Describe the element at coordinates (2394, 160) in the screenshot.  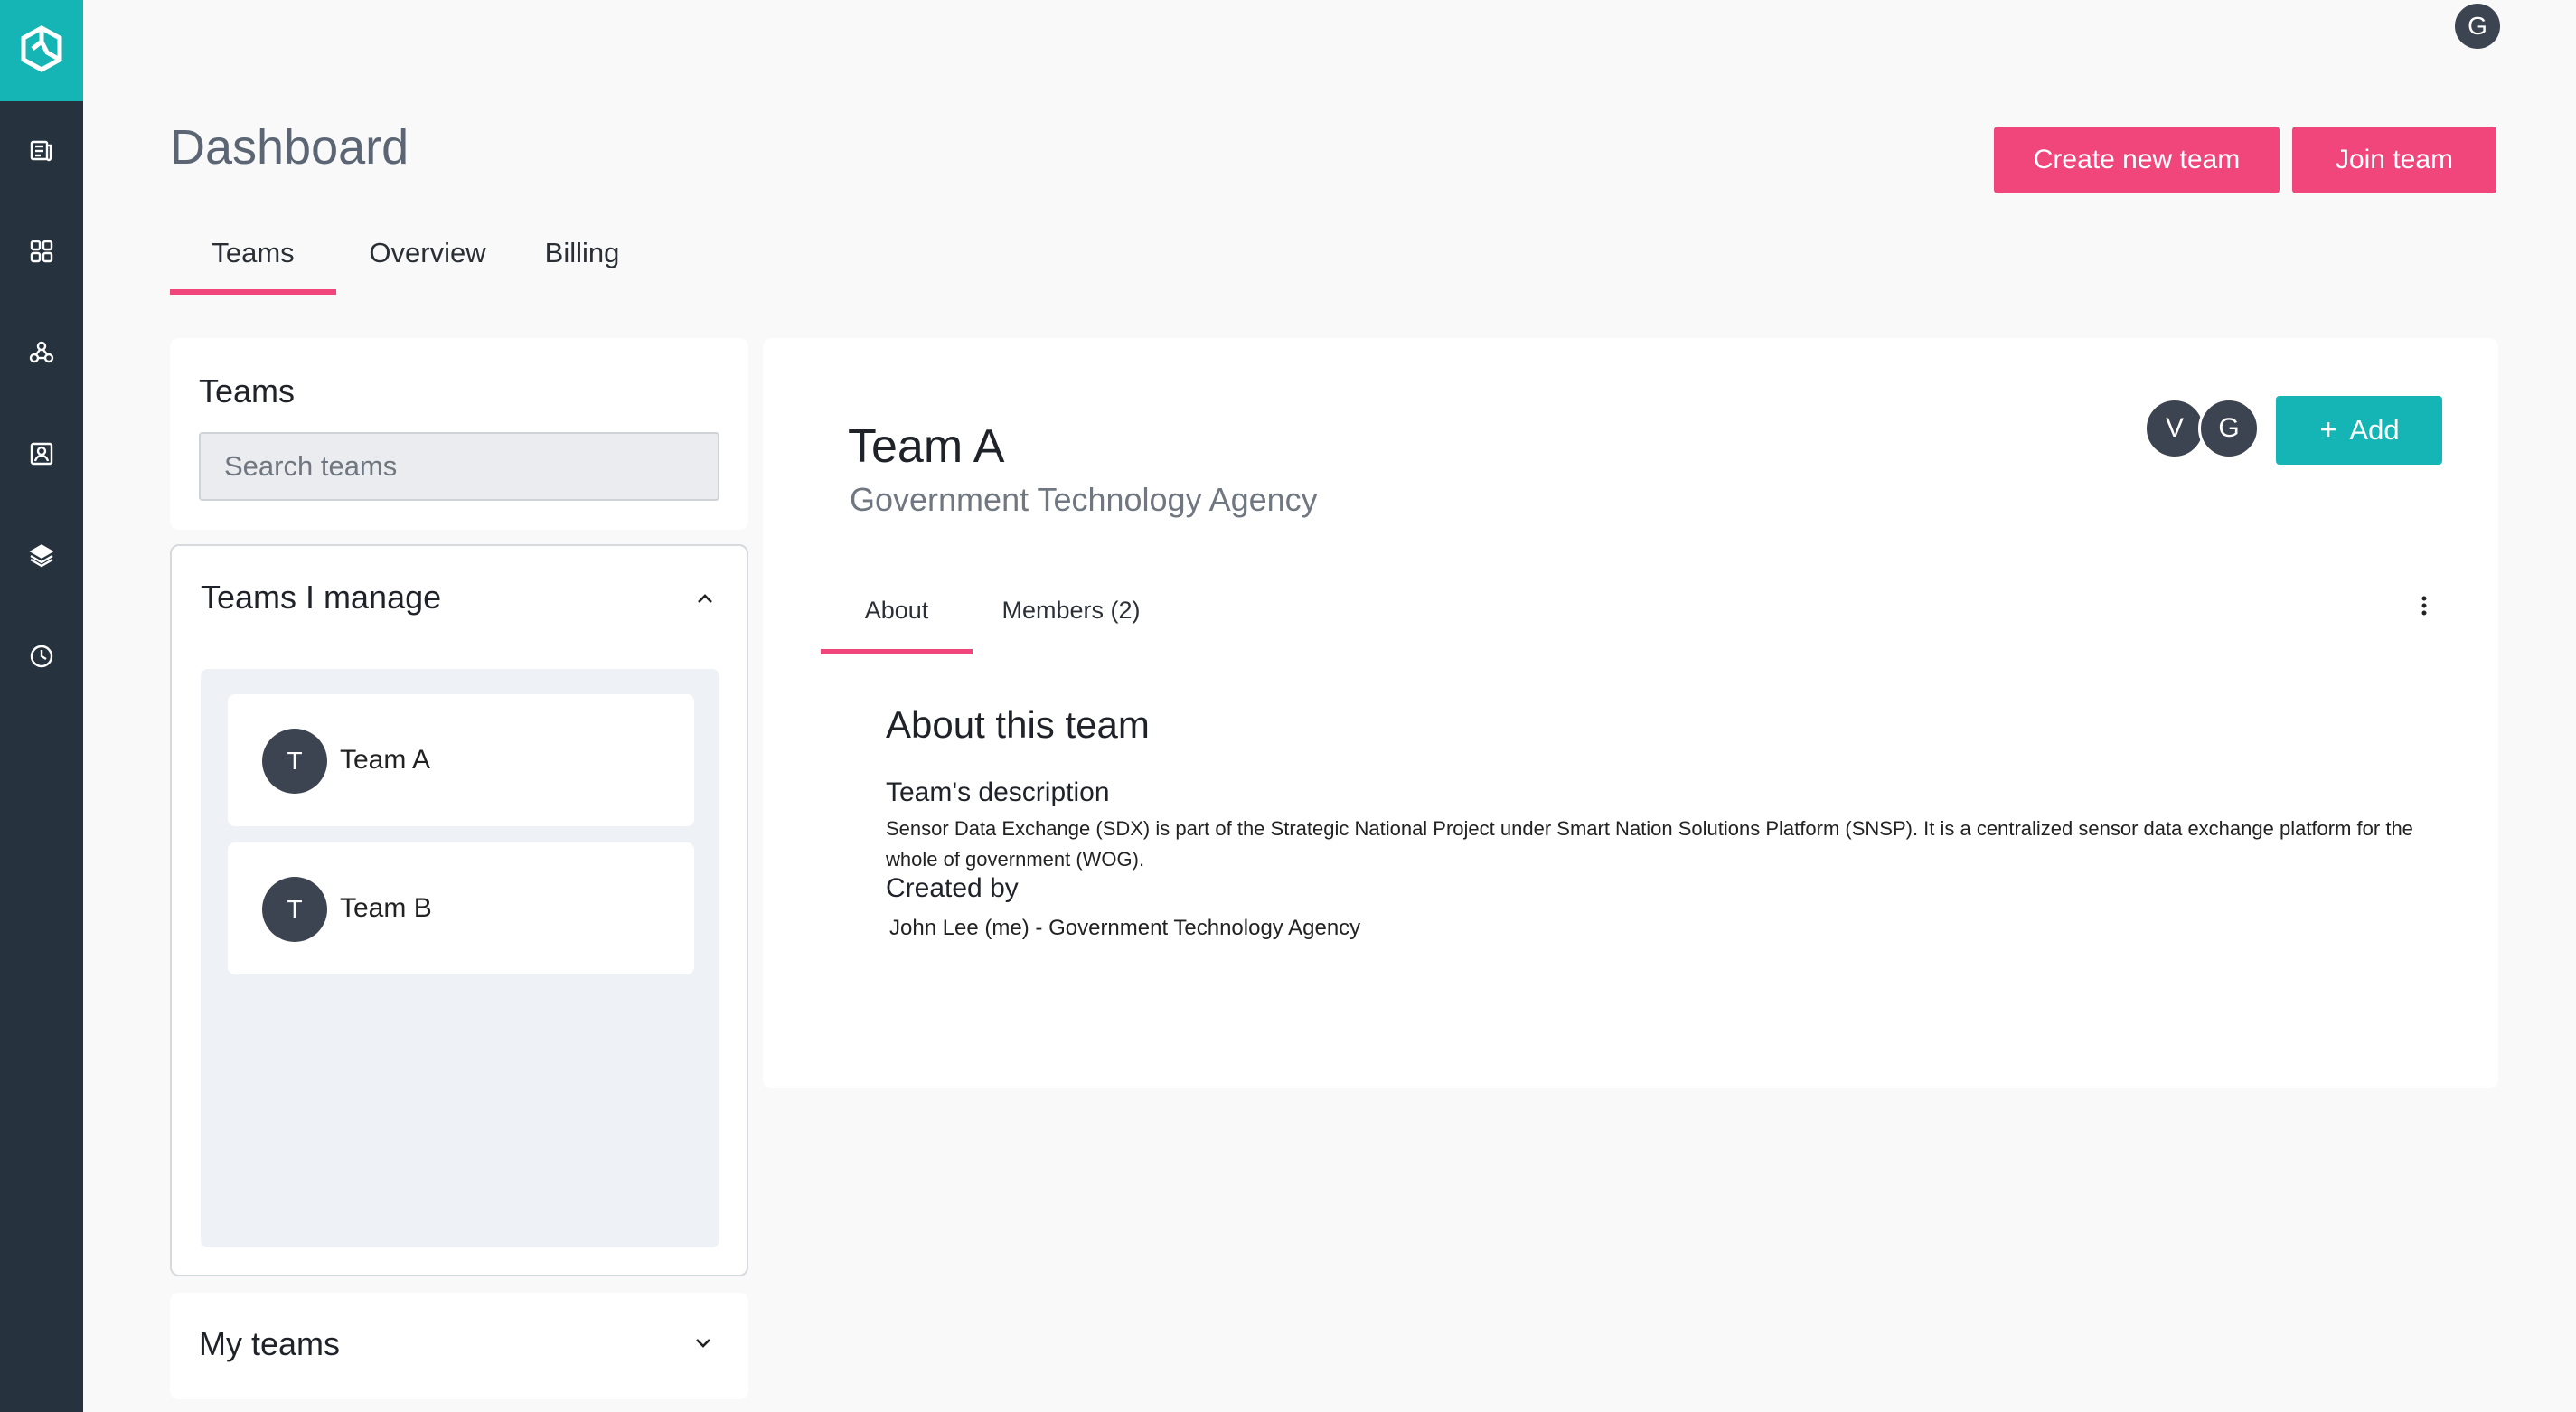
I see `join-team-button: Join team` at that location.